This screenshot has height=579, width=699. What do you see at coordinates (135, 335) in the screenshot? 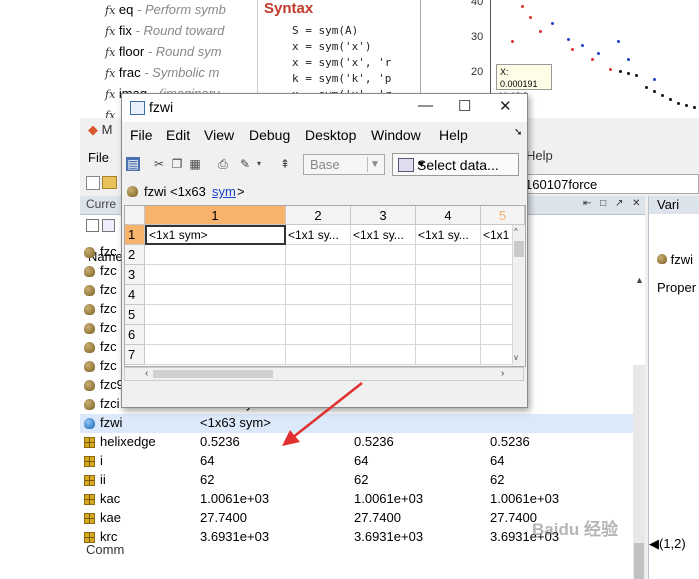
I see `row-header: 6` at bounding box center [135, 335].